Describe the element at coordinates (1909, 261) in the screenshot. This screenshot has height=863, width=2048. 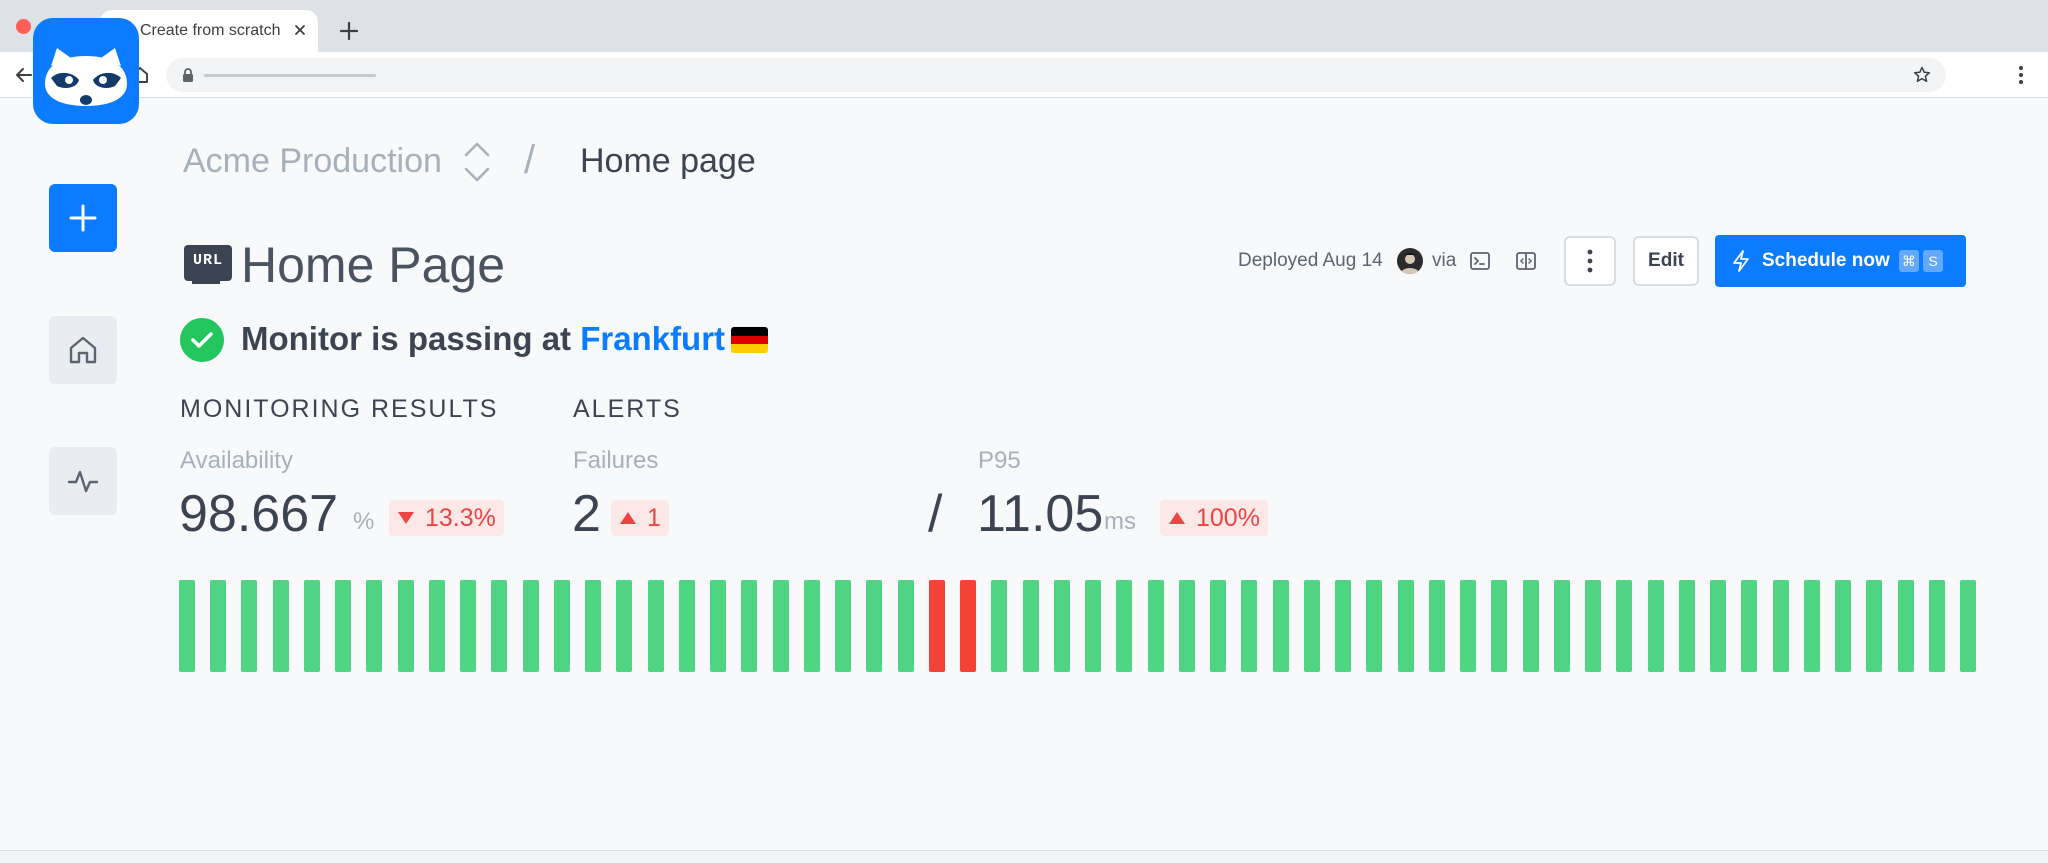
I see `shortcut-cmd-key: ⌘` at that location.